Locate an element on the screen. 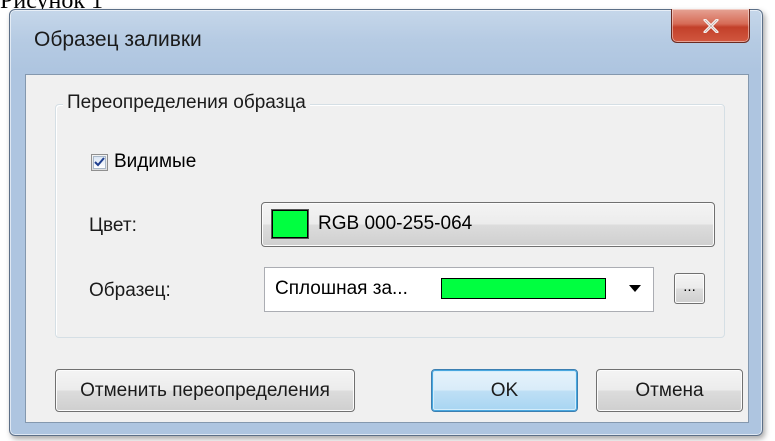 This screenshot has height=441, width=775. ok-button: OK is located at coordinates (504, 390).